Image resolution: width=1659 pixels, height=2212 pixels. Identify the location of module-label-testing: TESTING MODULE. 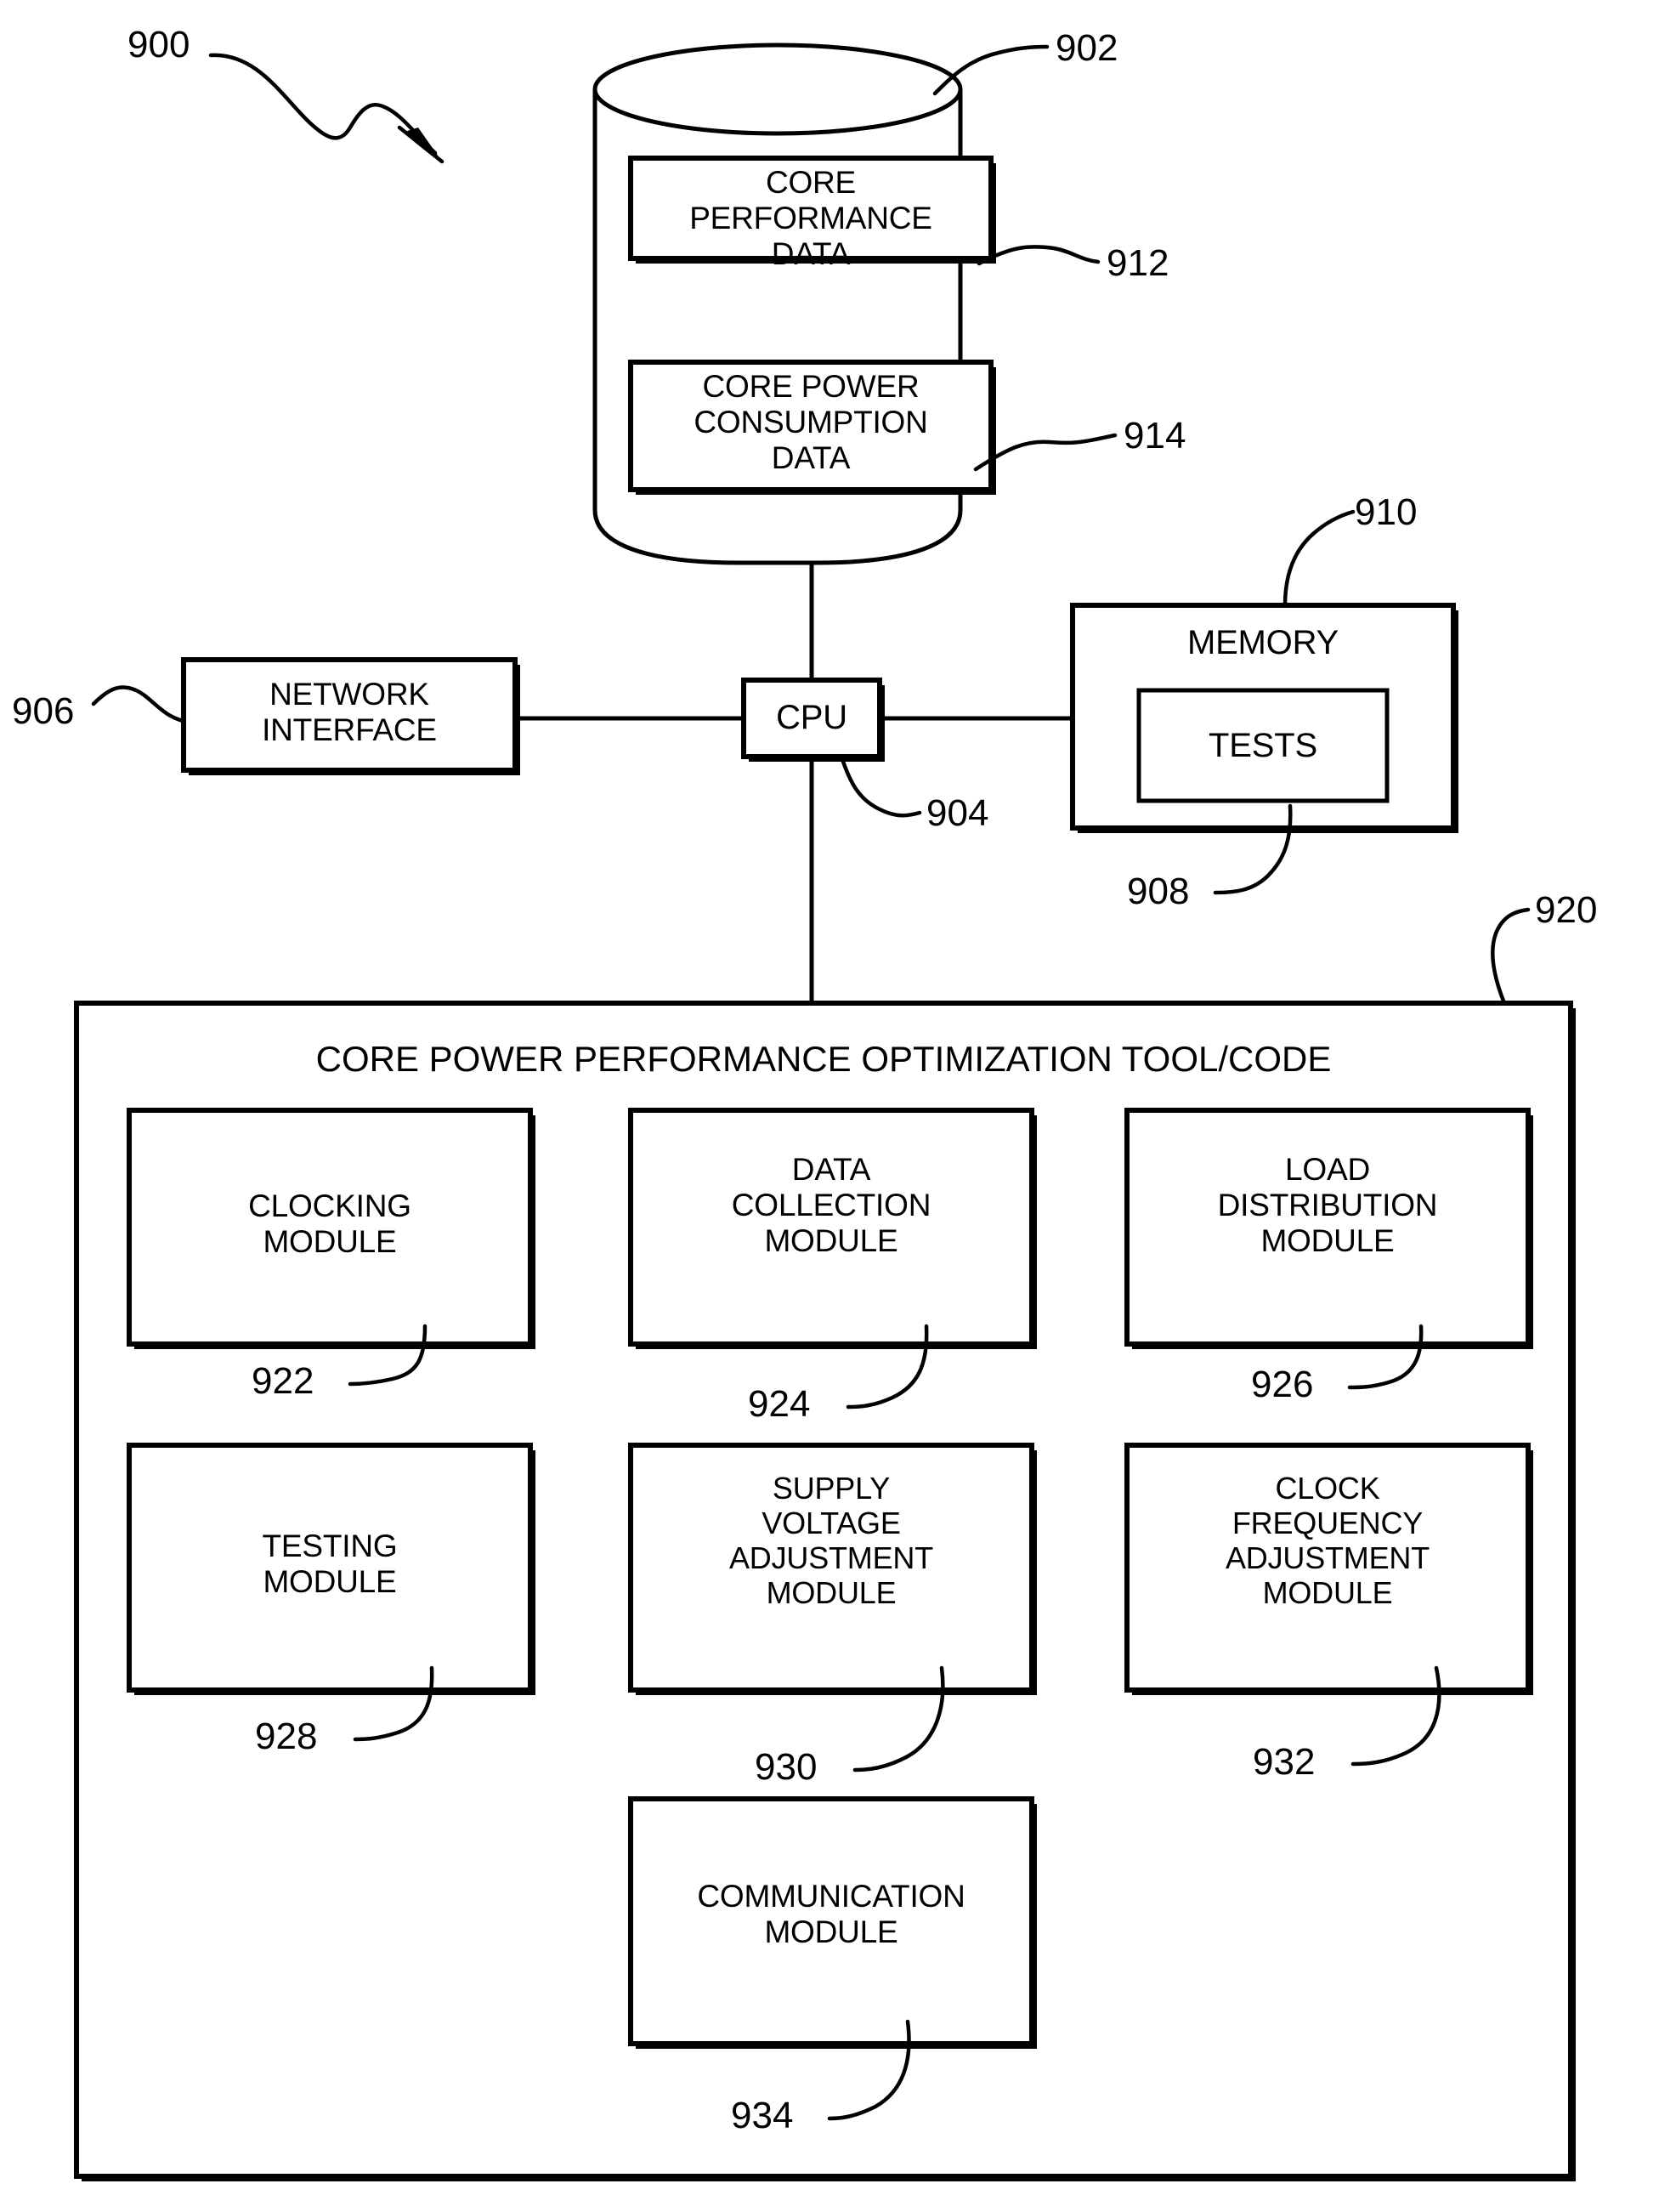
(330, 1564).